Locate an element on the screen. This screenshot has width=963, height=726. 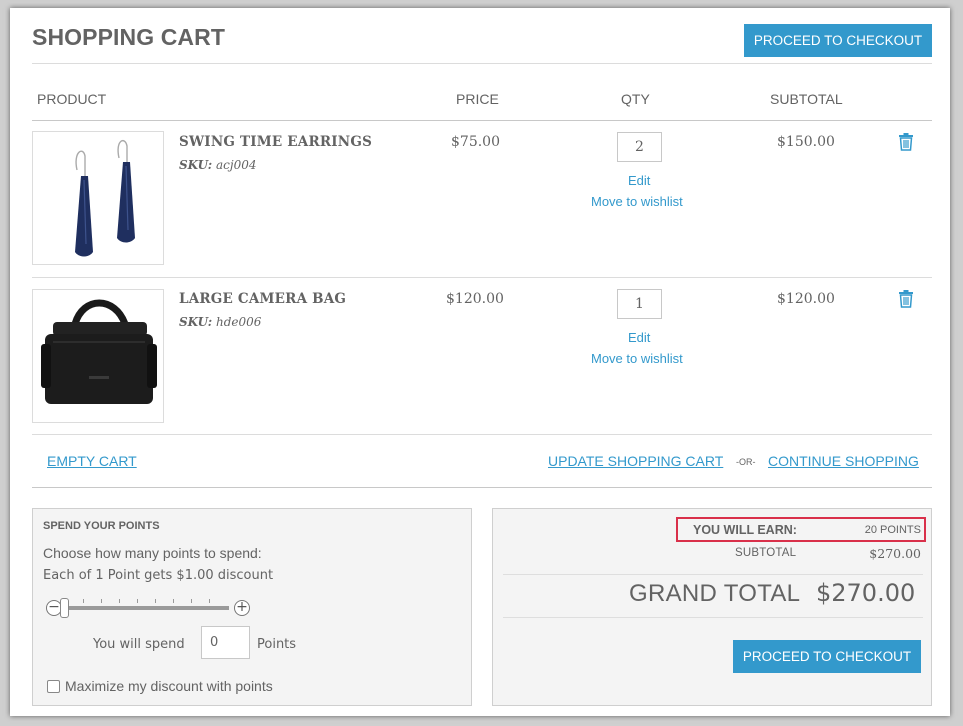
page-title: SHOPPING CART is located at coordinates (128, 37).